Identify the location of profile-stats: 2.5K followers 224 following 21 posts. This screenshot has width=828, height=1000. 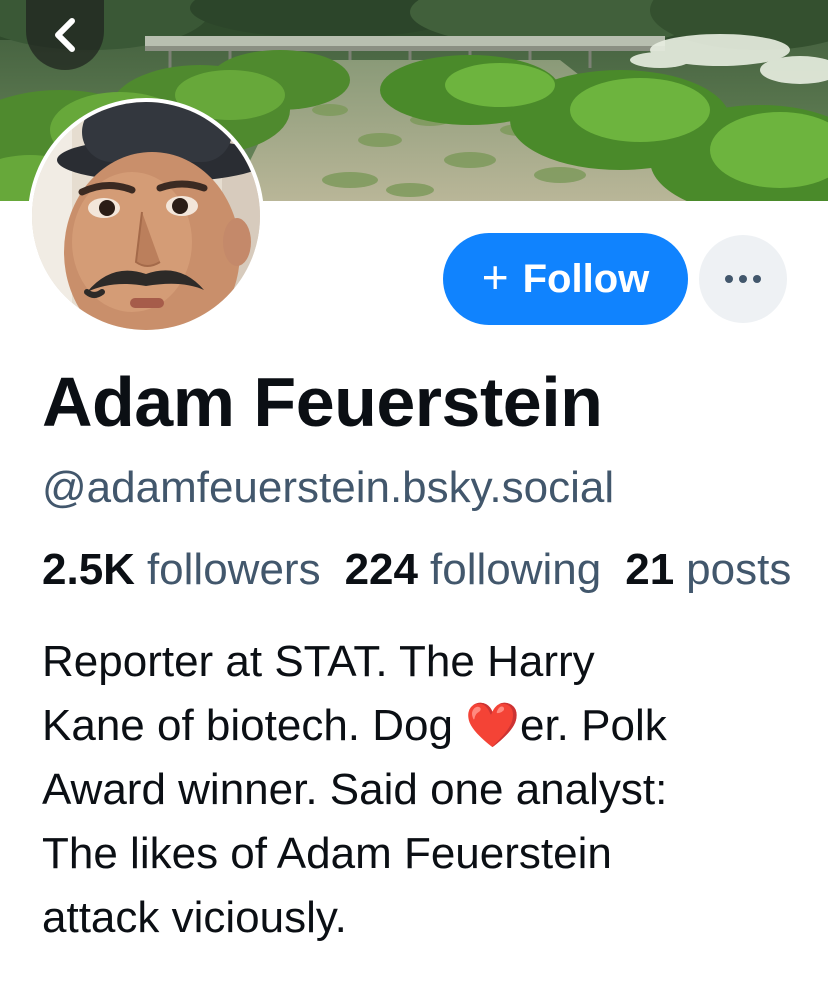
(416, 570).